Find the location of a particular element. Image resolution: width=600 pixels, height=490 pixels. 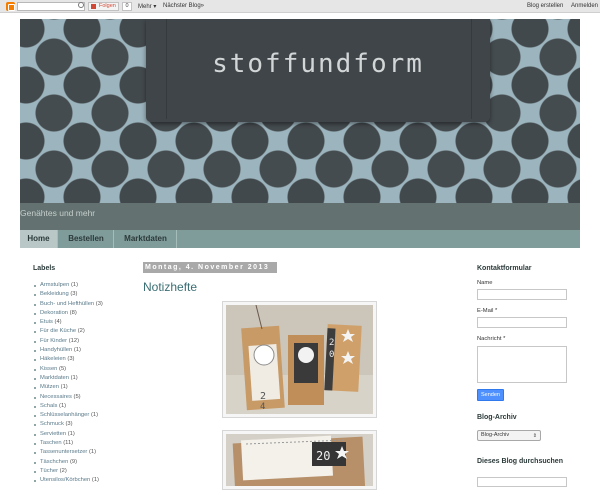

email-field is located at coordinates (522, 322).